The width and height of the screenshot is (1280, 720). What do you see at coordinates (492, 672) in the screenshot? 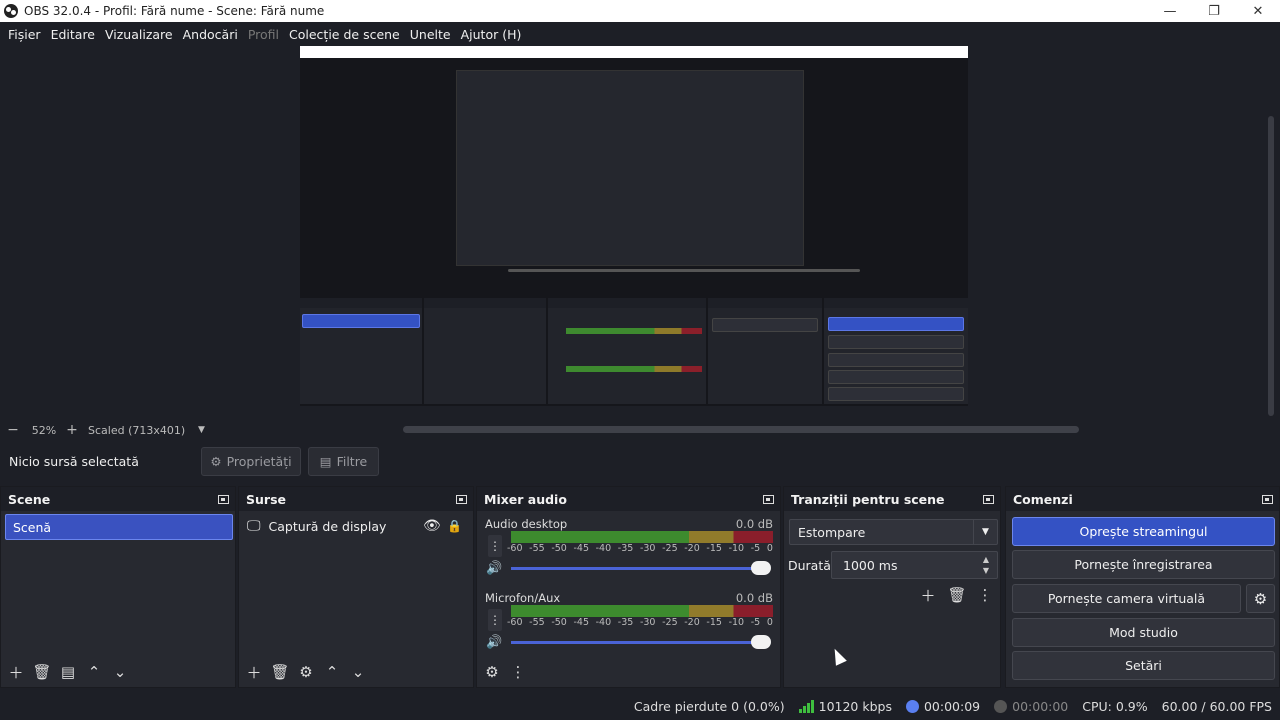
I see `audio-settings-icon: ⚙` at bounding box center [492, 672].